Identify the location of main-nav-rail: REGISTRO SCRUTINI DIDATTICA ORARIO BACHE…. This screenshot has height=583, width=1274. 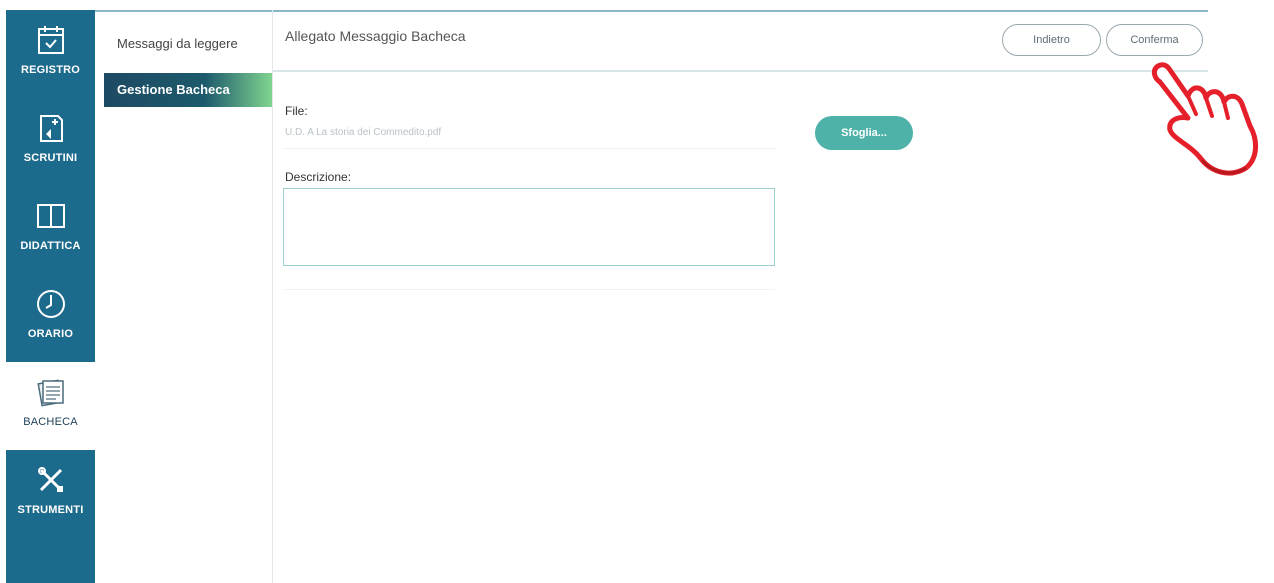
(50, 296).